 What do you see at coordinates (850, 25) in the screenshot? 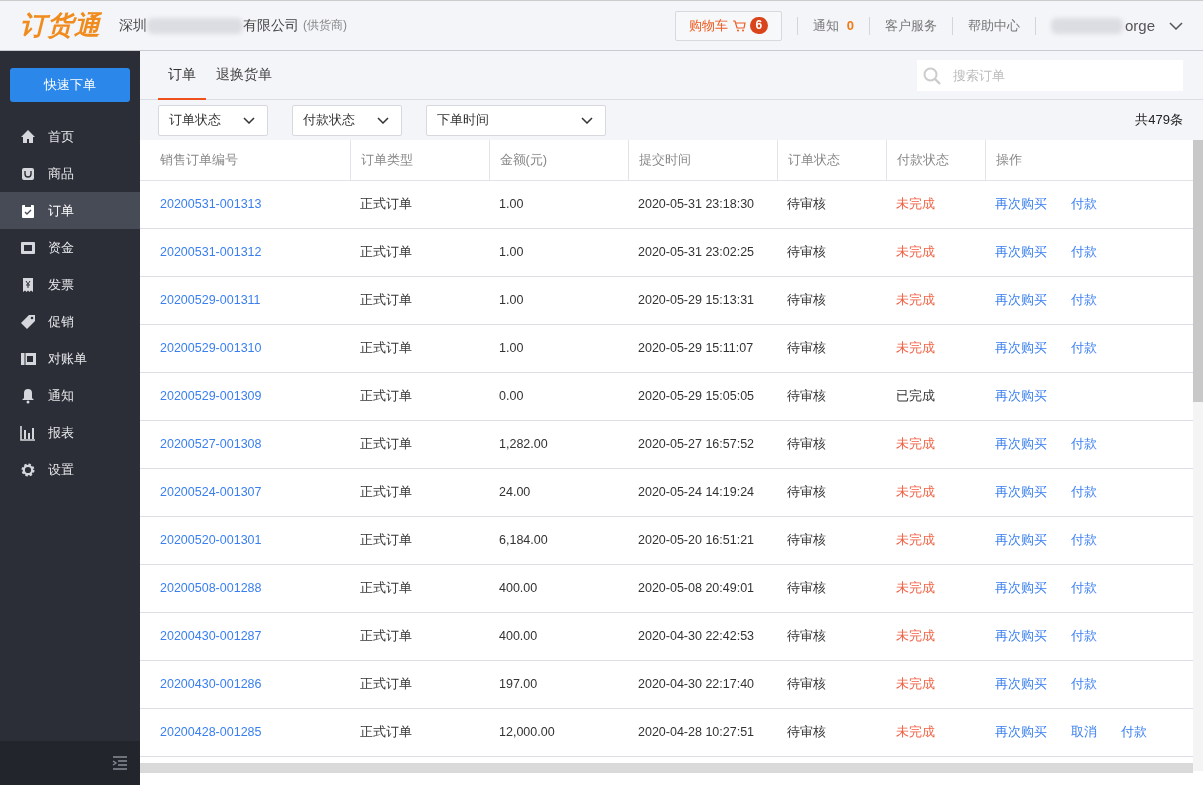
I see `notice-count: 0` at bounding box center [850, 25].